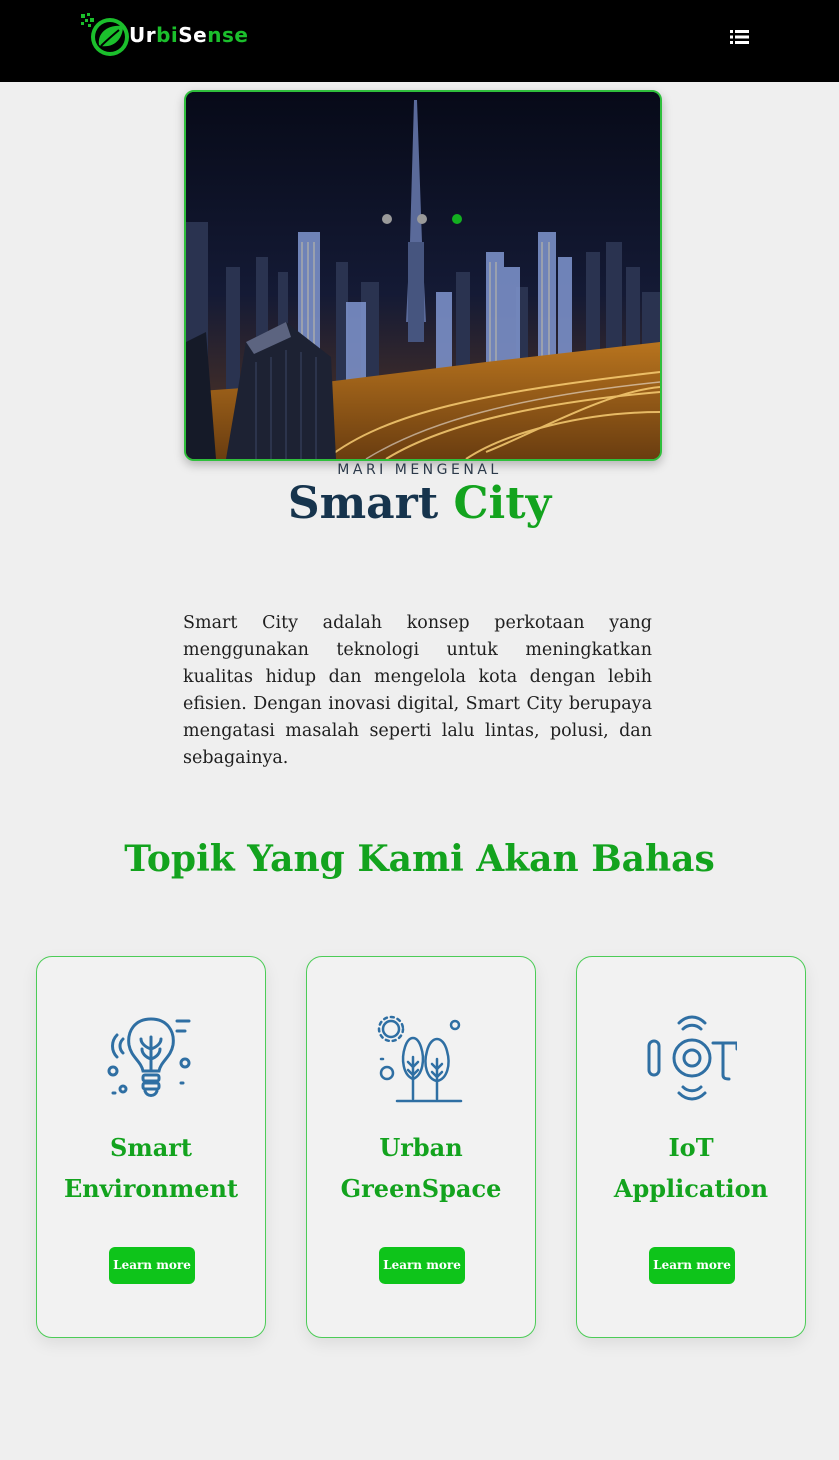 This screenshot has width=839, height=1460. Describe the element at coordinates (143, 35) in the screenshot. I see `brand-name-part1: Ur` at that location.